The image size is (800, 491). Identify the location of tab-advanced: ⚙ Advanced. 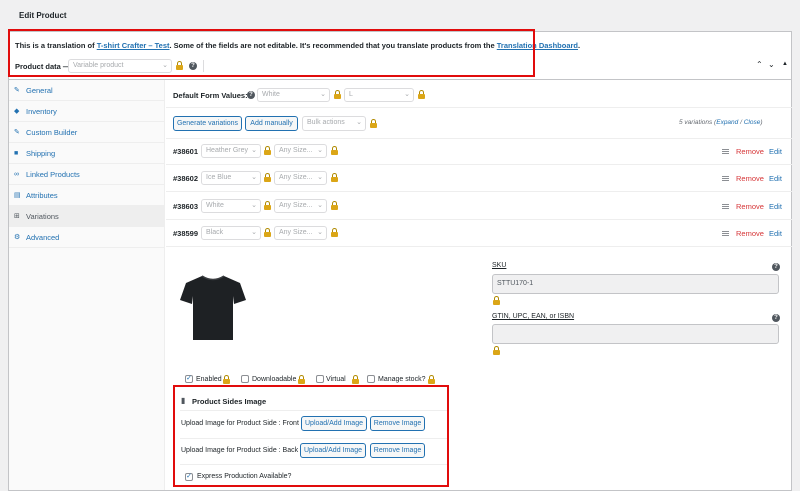
(87, 237).